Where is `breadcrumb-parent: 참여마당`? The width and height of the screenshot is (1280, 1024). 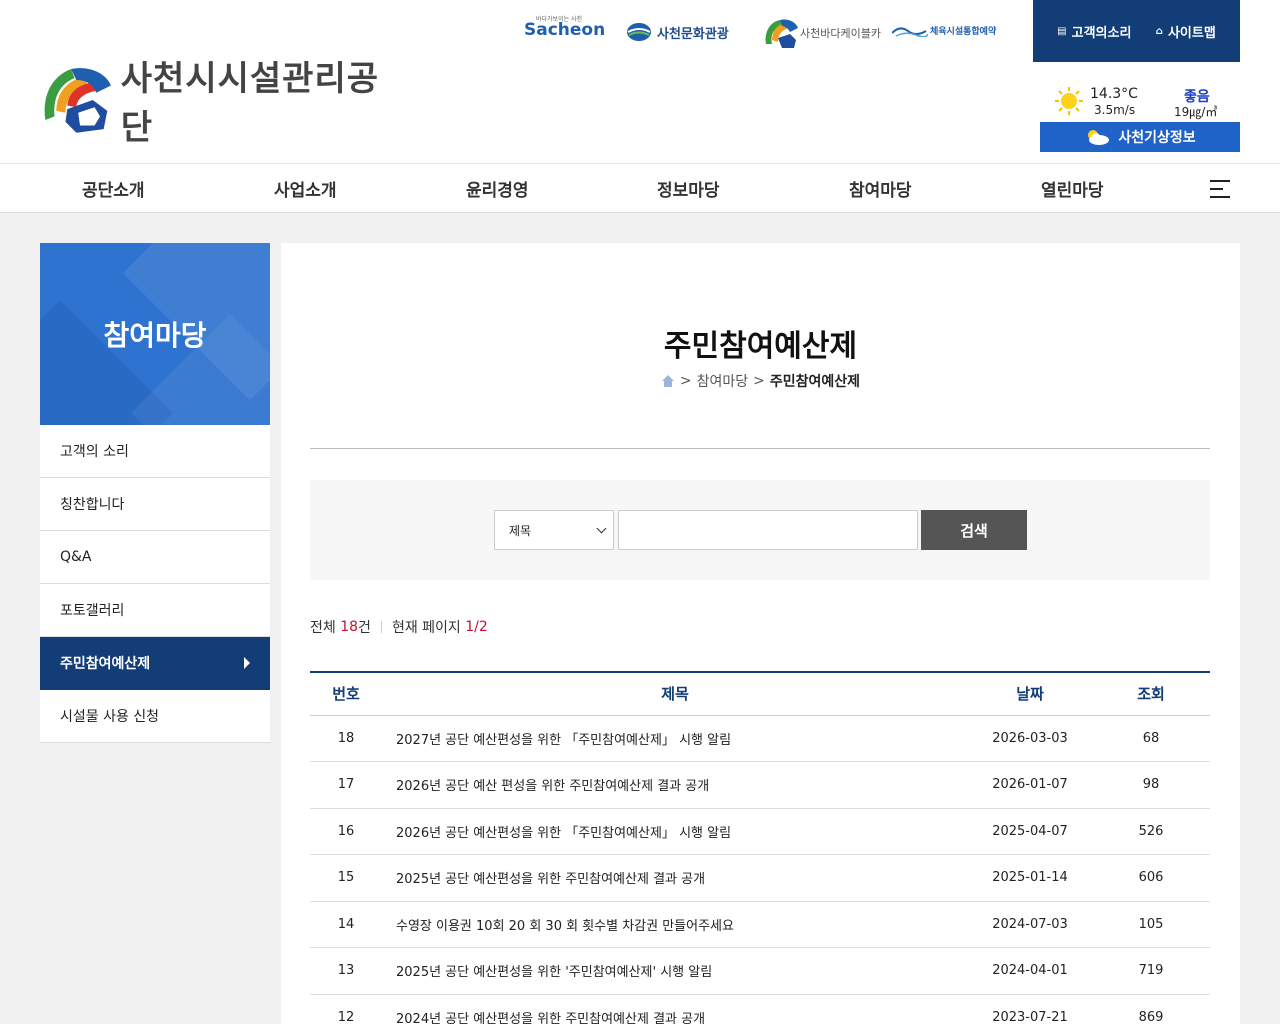 breadcrumb-parent: 참여마당 is located at coordinates (723, 381).